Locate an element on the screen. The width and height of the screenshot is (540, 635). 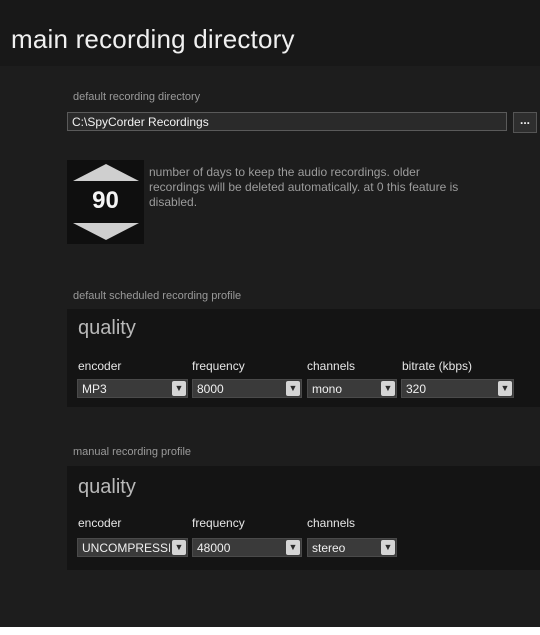
scheduled-profile-label: default scheduled recording profile is located at coordinates (157, 296).